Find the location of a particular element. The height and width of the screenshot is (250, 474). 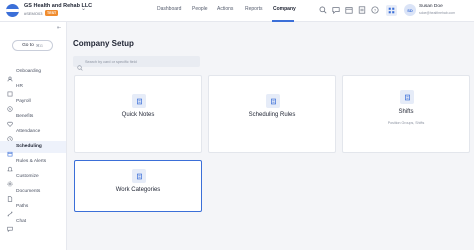

sidebar-item-documents: Documents is located at coordinates (33, 194).